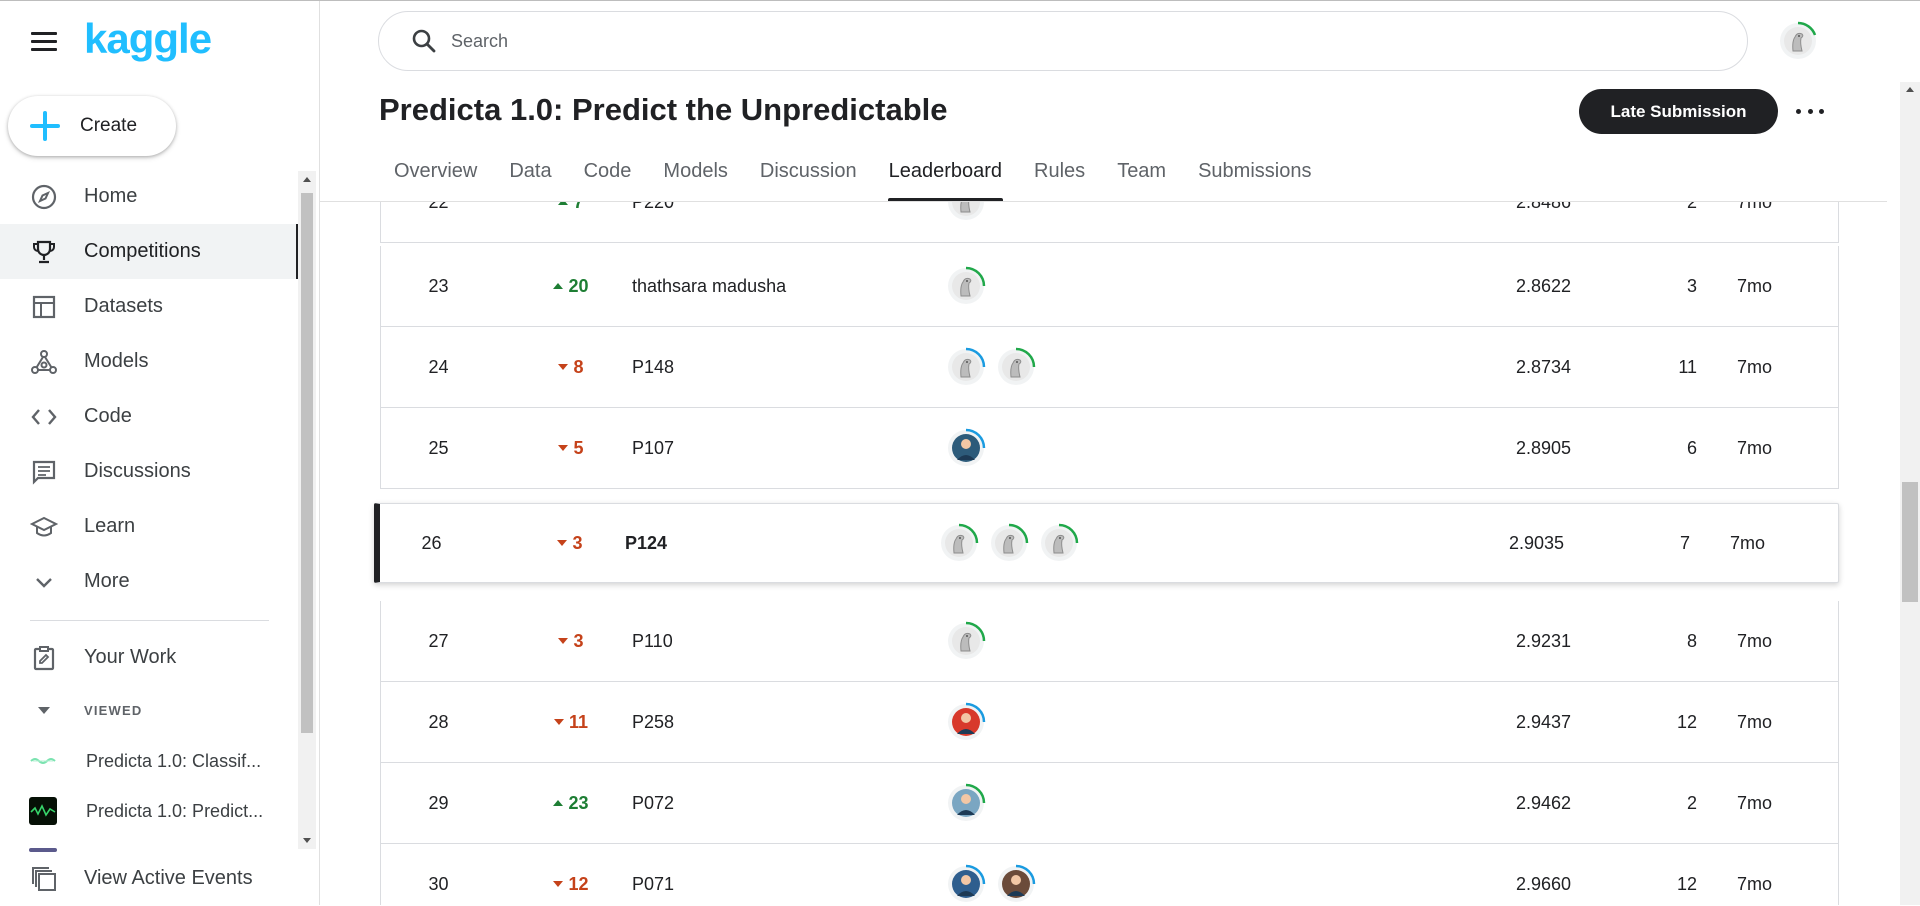 This screenshot has height=906, width=1920. I want to click on tab-overview: Overview, so click(435, 175).